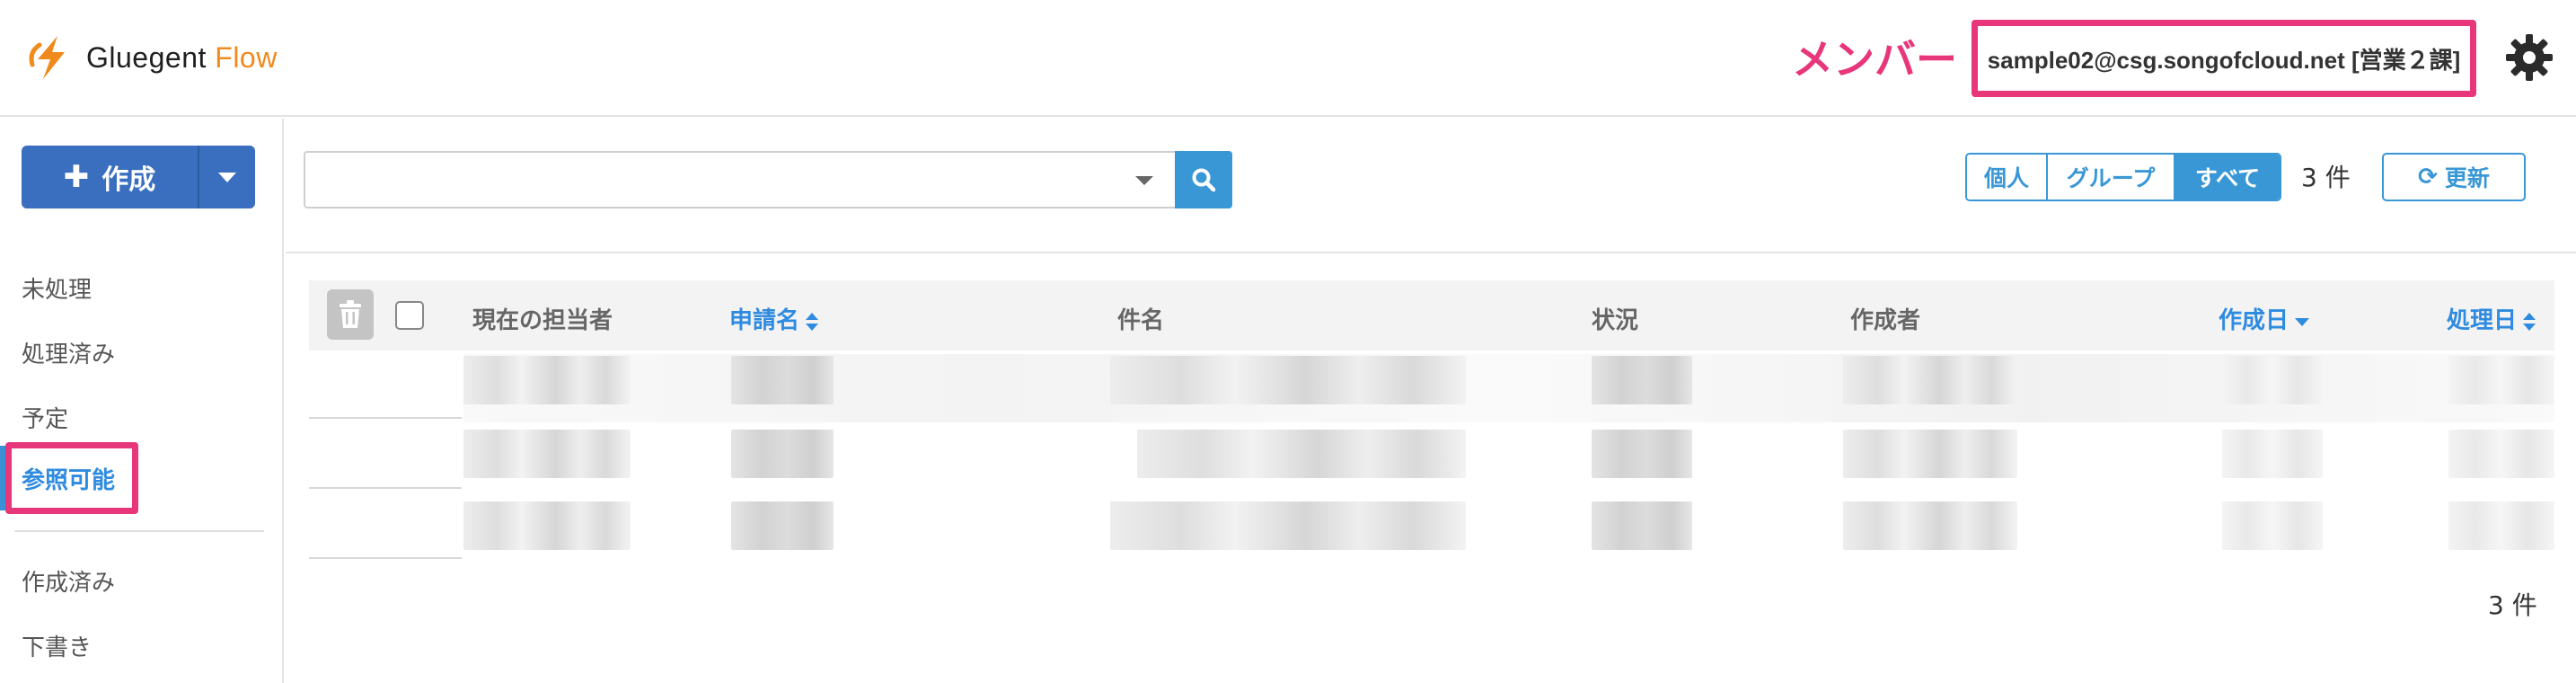 This screenshot has height=683, width=2576. I want to click on column-processed-date: 処理日, so click(2491, 318).